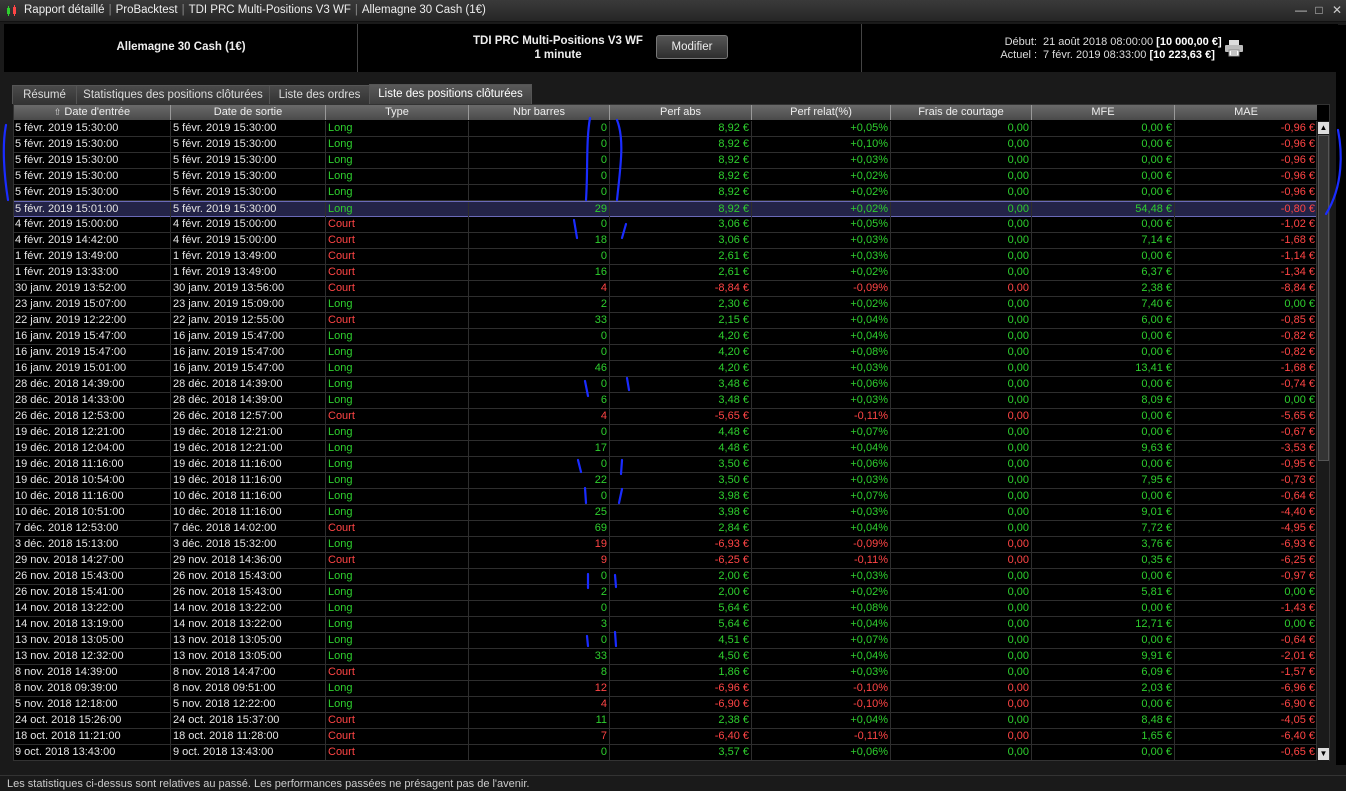  I want to click on breadcrumb-strategy: TDI PRC Multi-Positions V3 WF, so click(270, 10).